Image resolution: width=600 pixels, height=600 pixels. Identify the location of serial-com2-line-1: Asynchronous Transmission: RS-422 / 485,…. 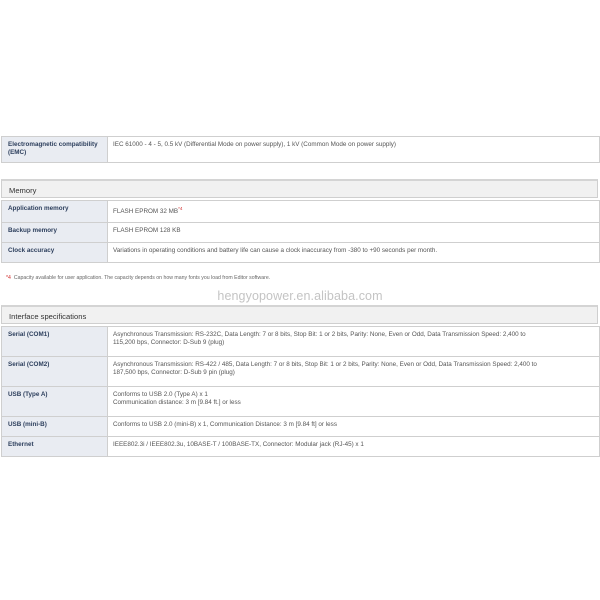
(325, 364).